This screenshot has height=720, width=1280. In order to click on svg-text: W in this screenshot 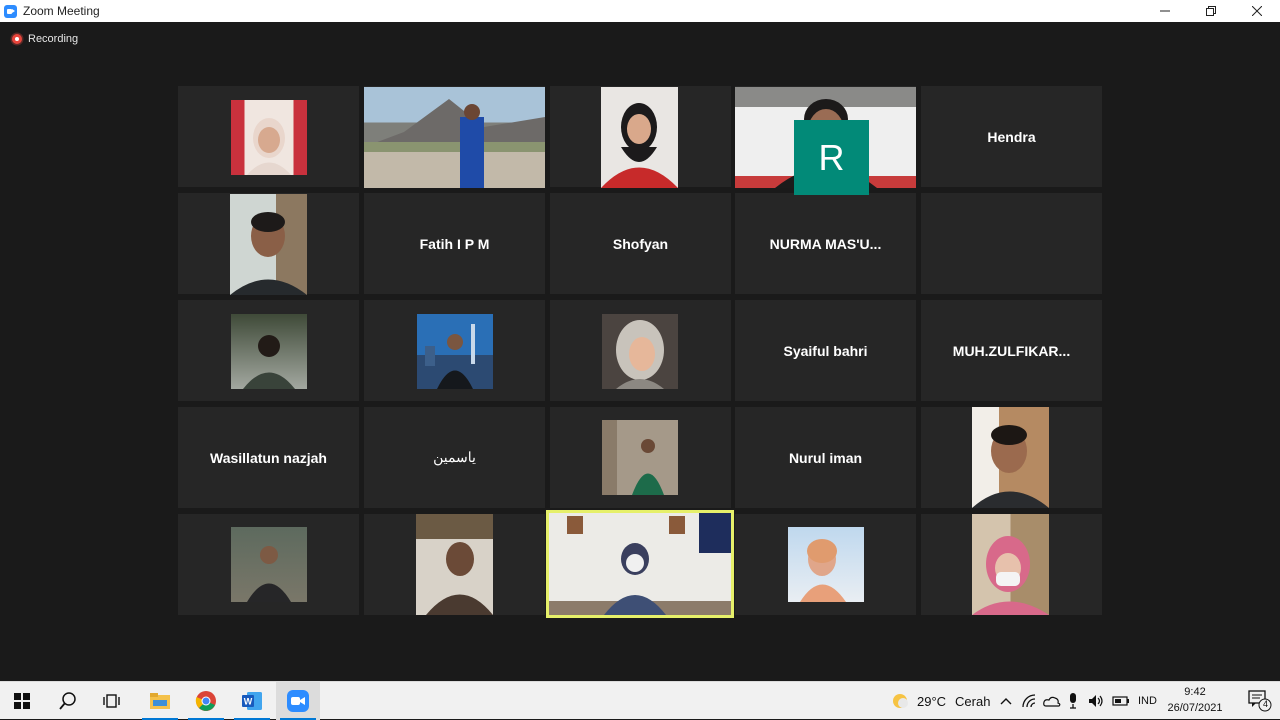, I will do `click(248, 702)`.